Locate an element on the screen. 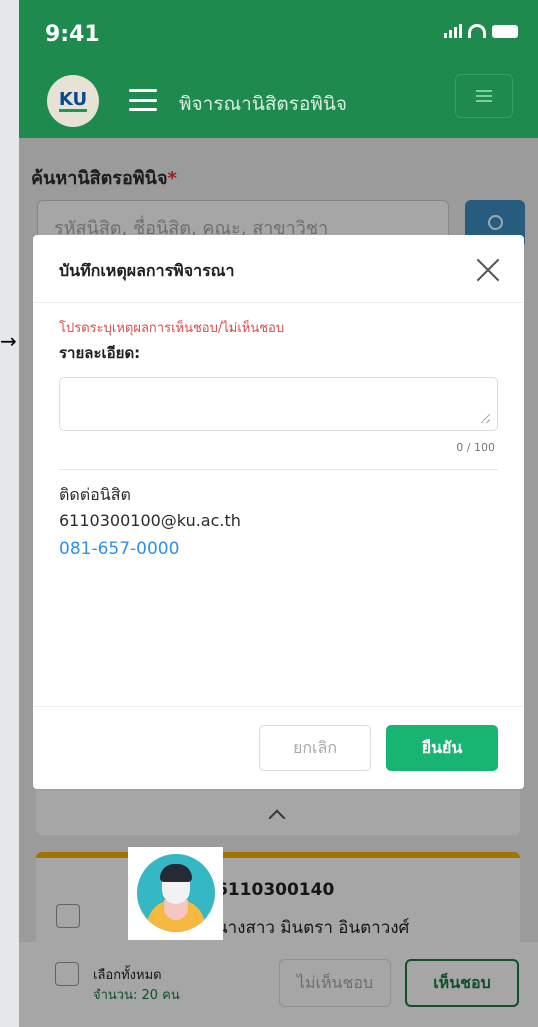  status-time: 9:41 is located at coordinates (72, 34).